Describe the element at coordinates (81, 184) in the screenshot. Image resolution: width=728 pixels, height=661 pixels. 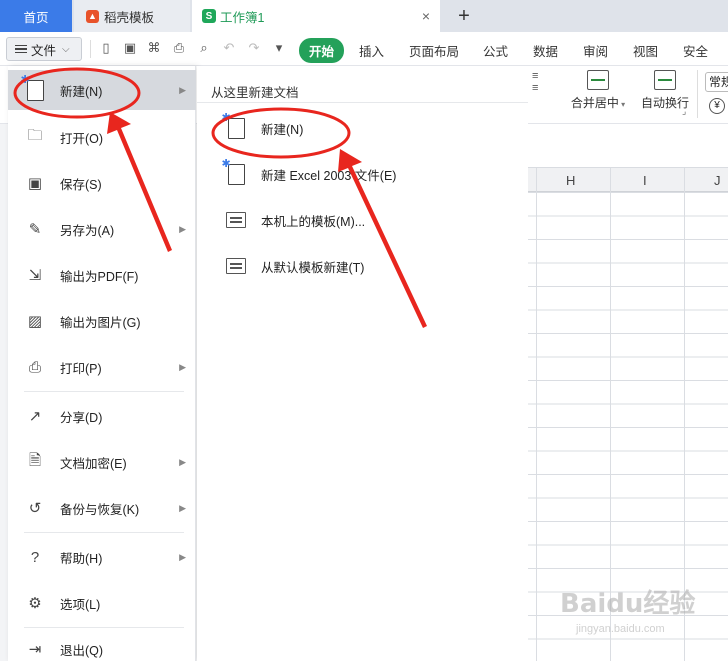
I see `menu-item-label: 保存(S)` at that location.